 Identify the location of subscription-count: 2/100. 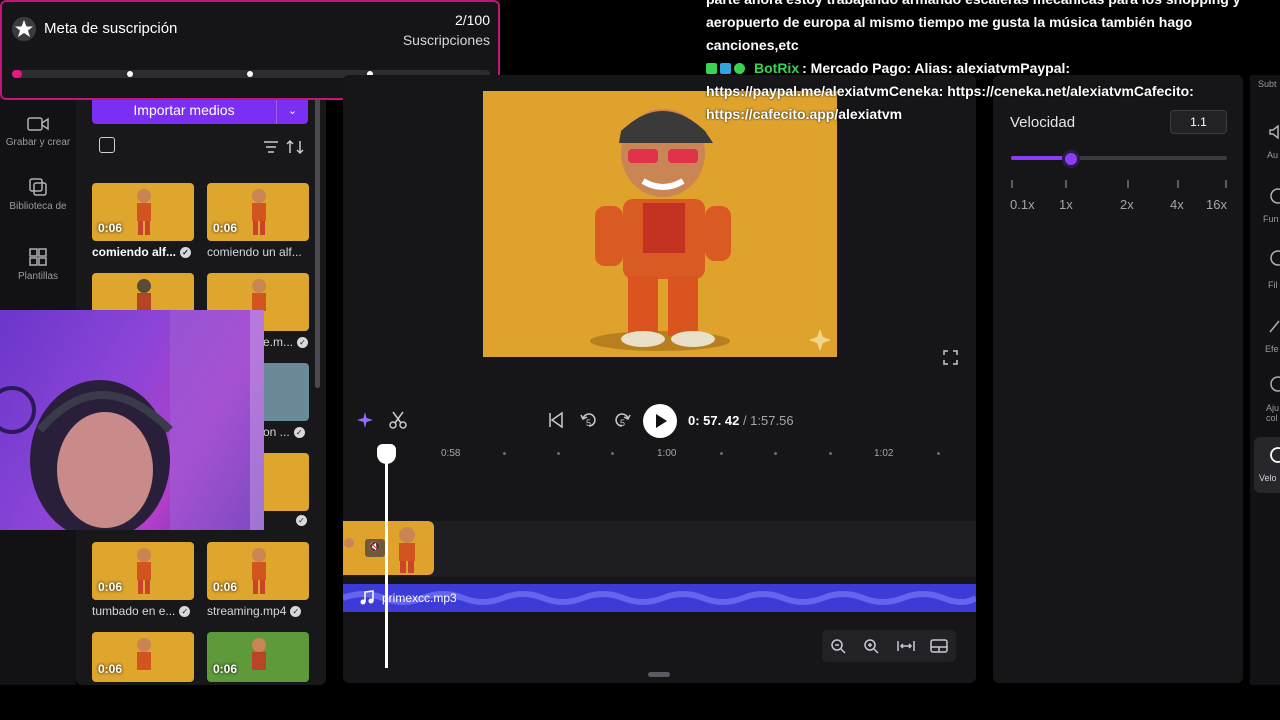
(472, 20).